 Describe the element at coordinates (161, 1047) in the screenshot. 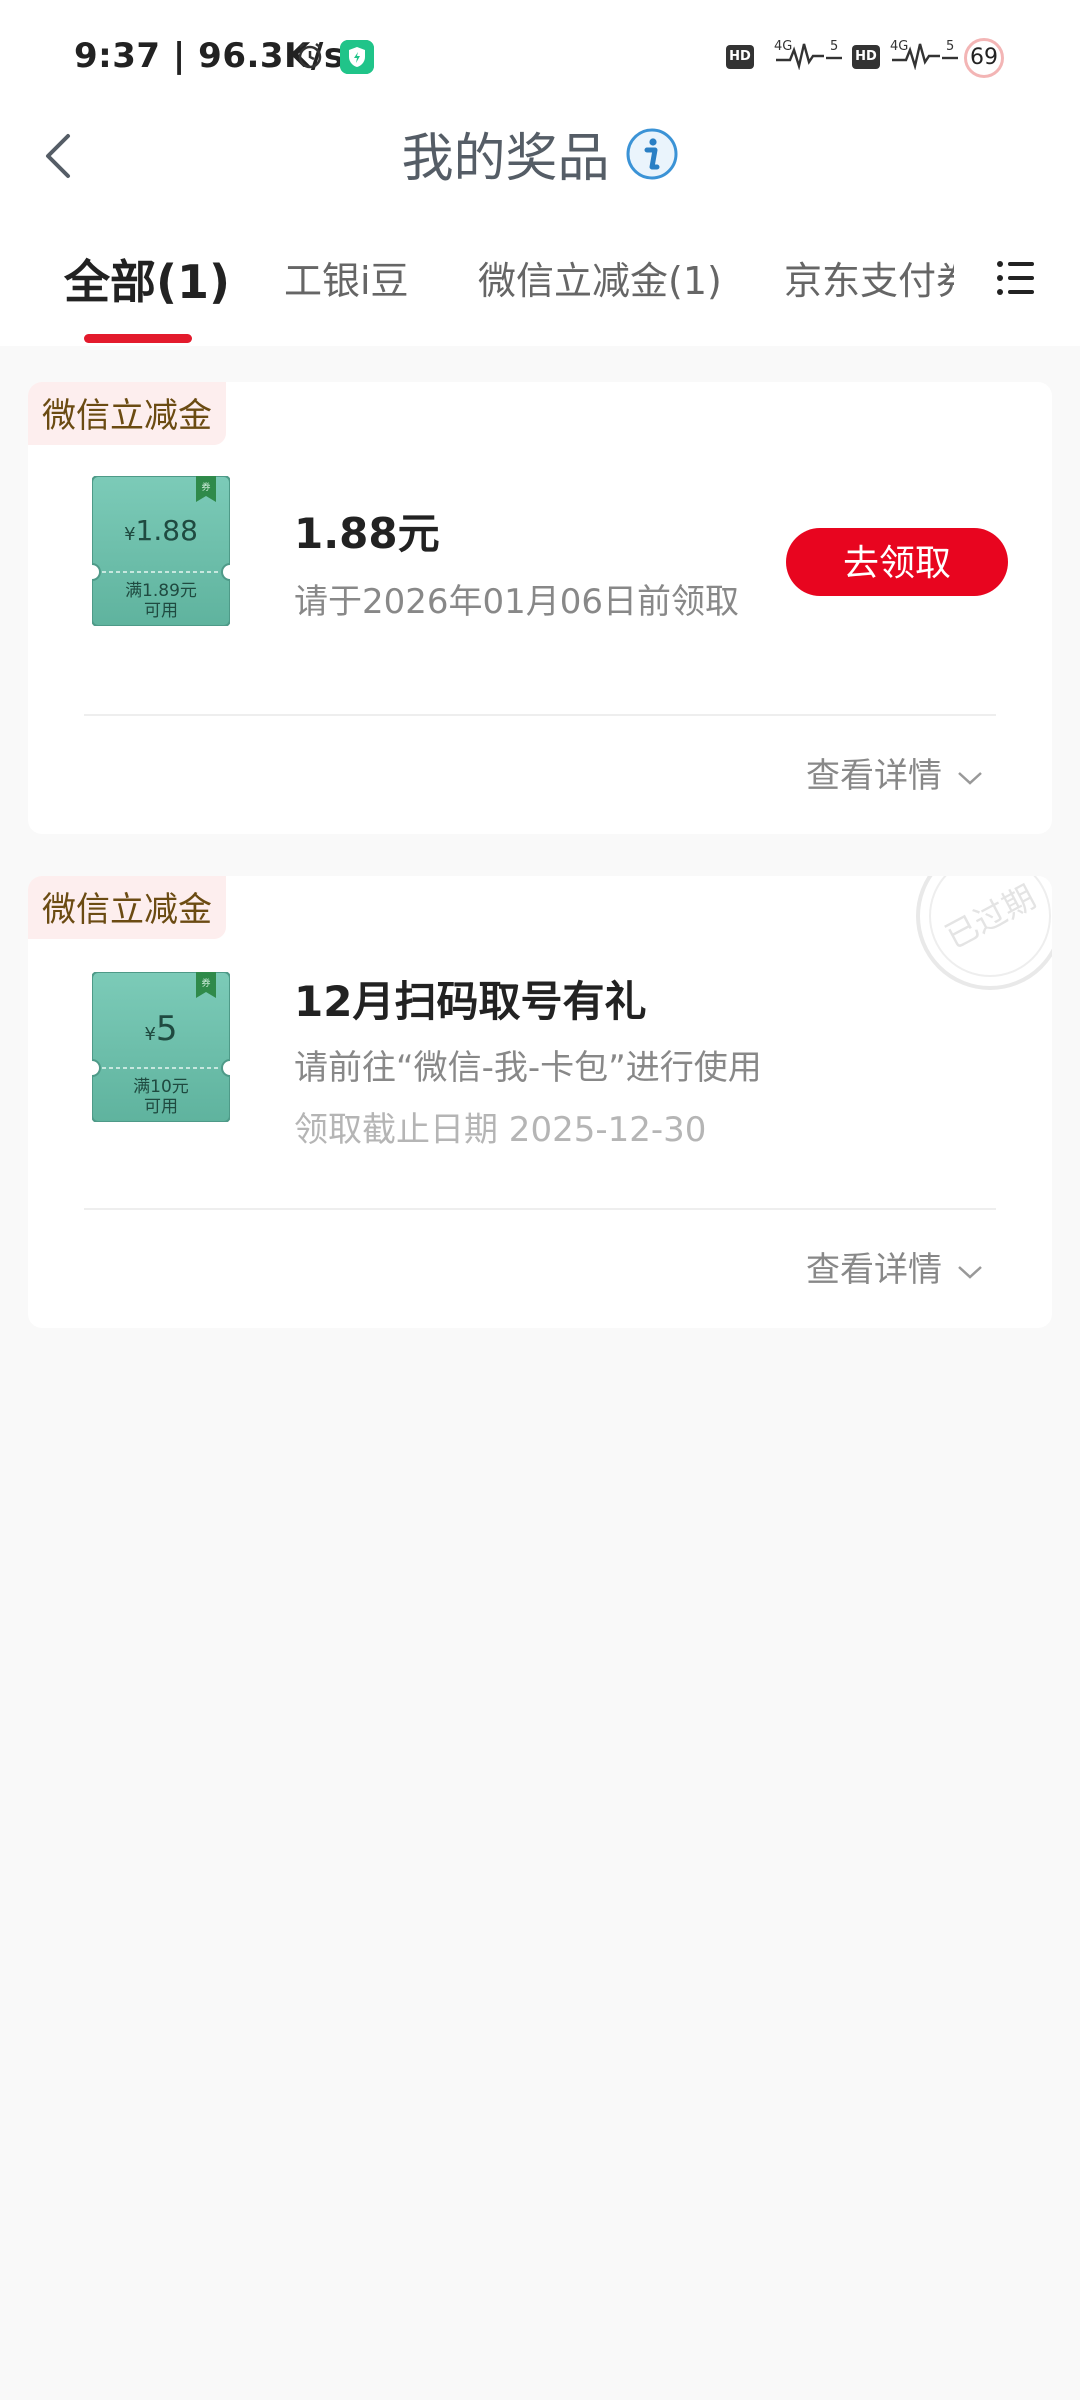

I see `coupon-ticket-icon: 券 ¥5 满10元 可用` at that location.